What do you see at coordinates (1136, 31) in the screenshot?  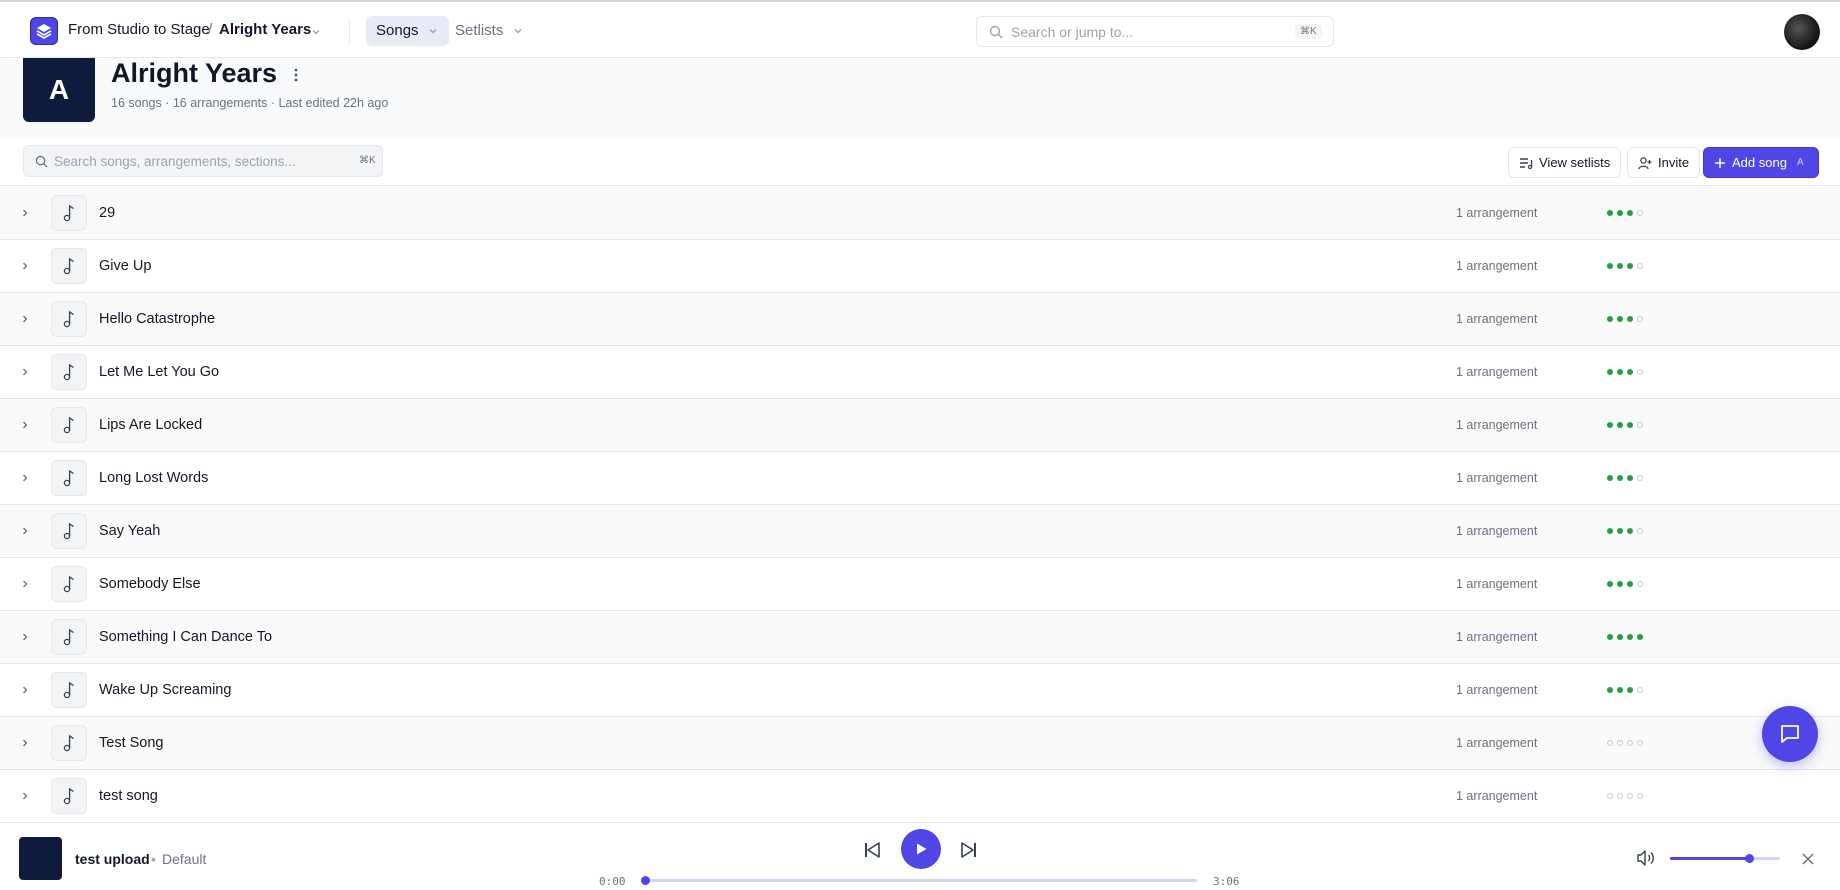 I see `global-search-input` at bounding box center [1136, 31].